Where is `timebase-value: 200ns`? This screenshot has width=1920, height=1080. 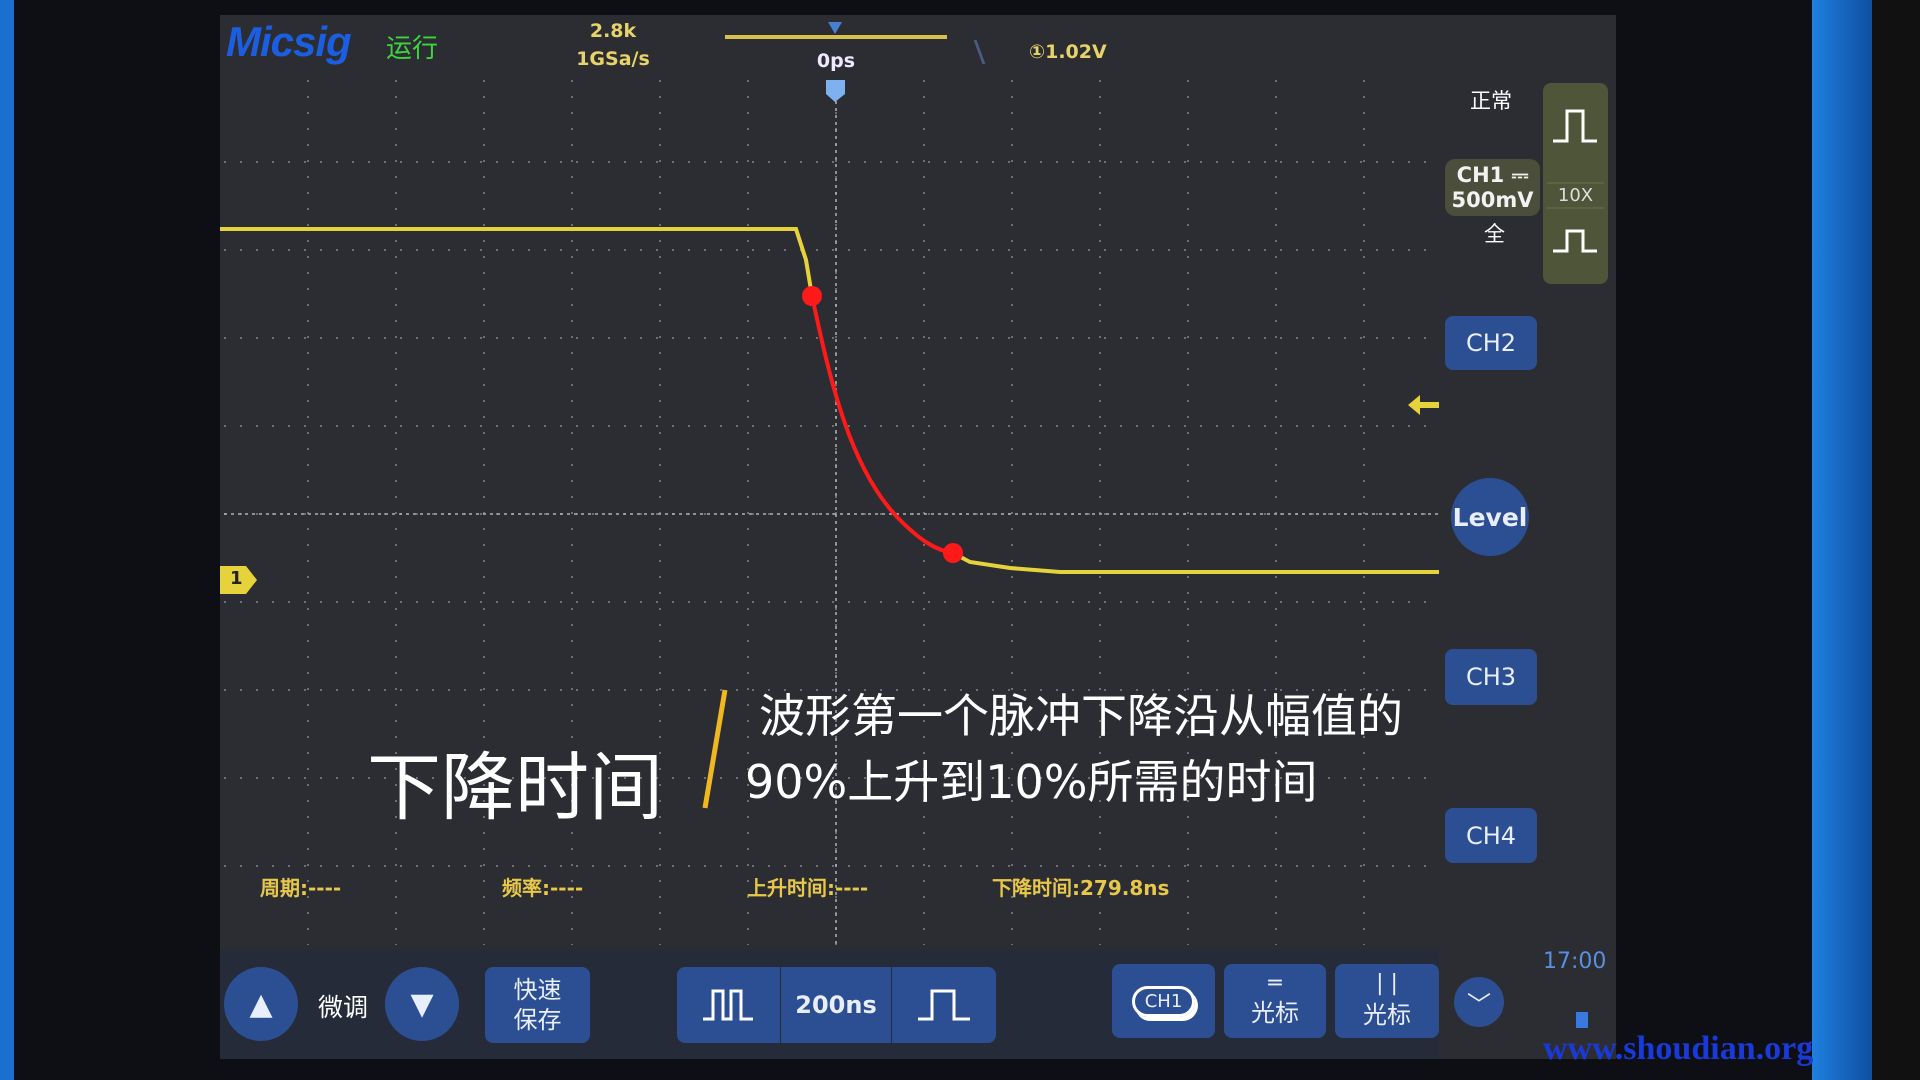 timebase-value: 200ns is located at coordinates (836, 1005).